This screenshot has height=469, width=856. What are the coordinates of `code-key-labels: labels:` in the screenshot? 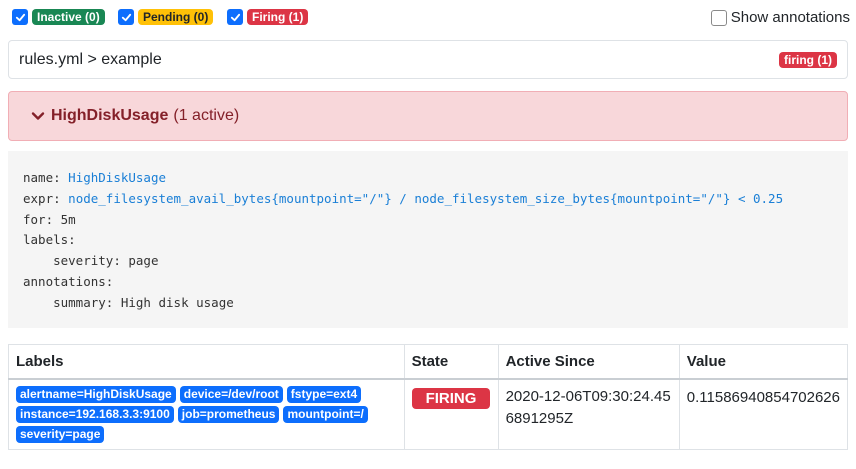 It's located at (49, 240).